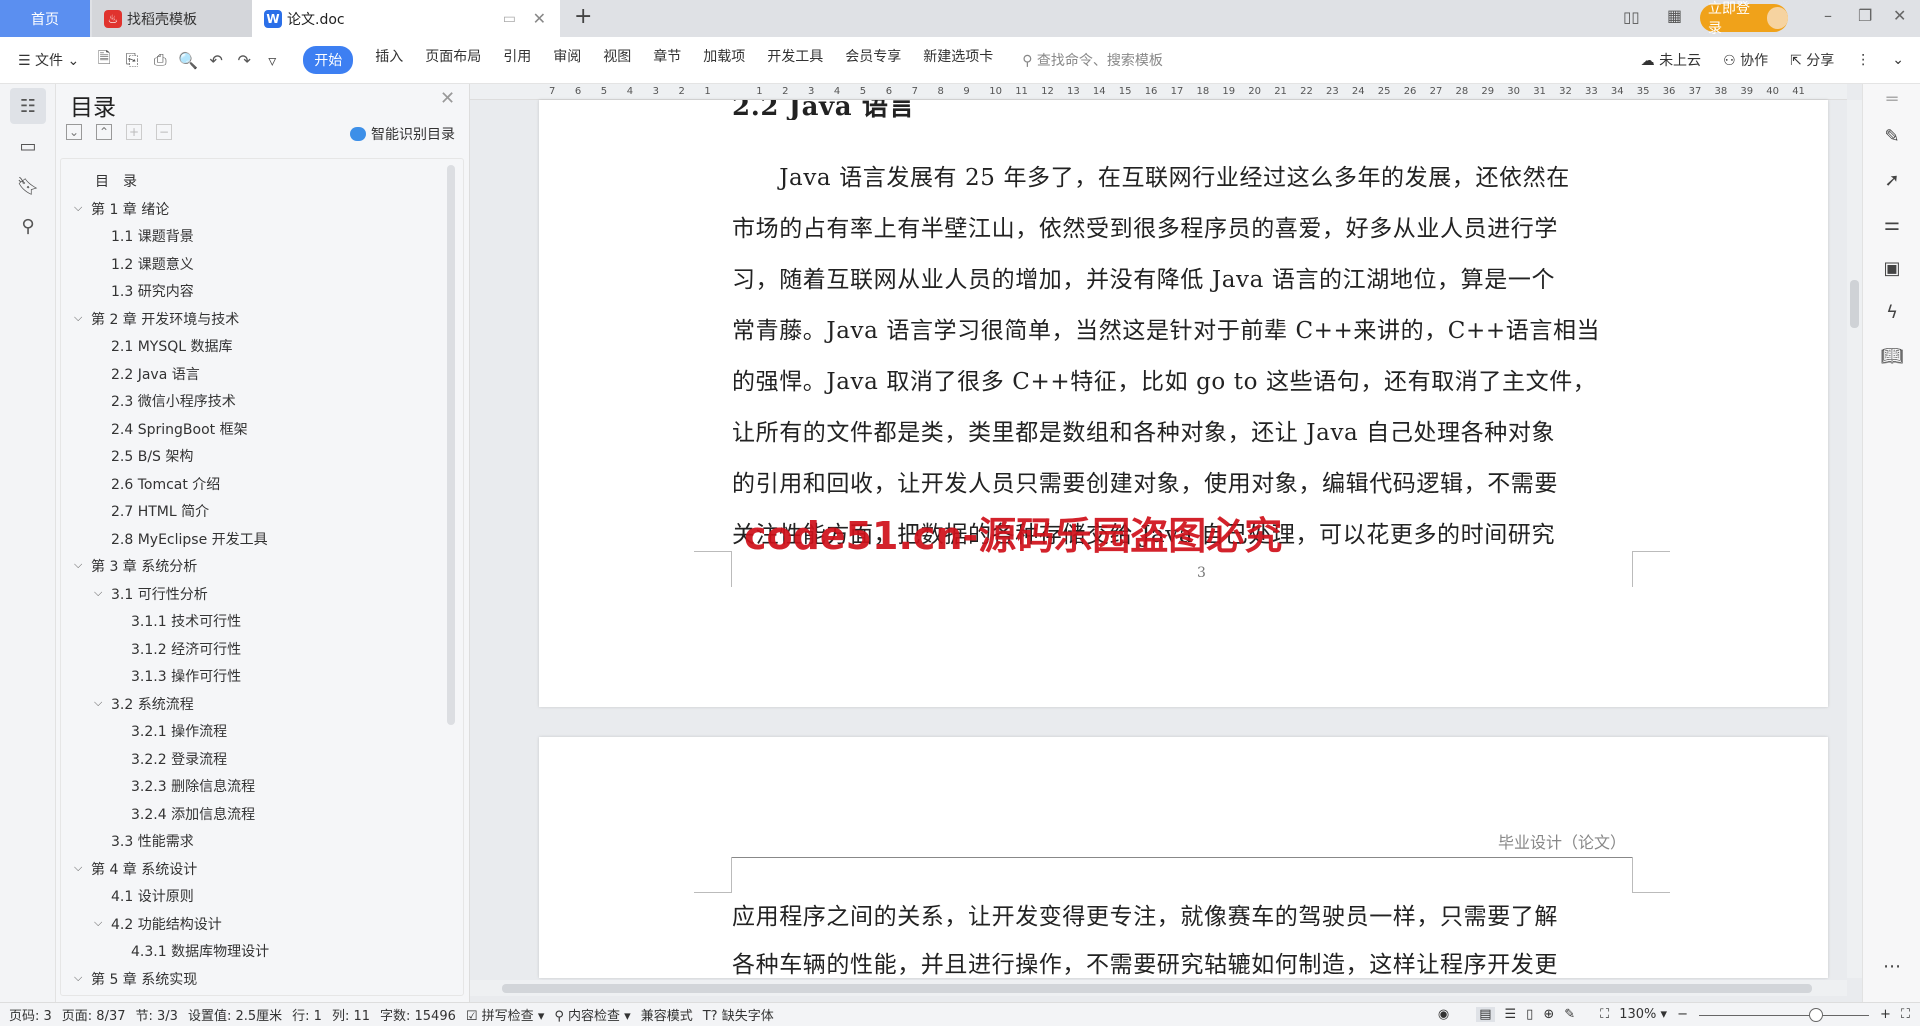  I want to click on login-button: 立即登录, so click(1744, 19).